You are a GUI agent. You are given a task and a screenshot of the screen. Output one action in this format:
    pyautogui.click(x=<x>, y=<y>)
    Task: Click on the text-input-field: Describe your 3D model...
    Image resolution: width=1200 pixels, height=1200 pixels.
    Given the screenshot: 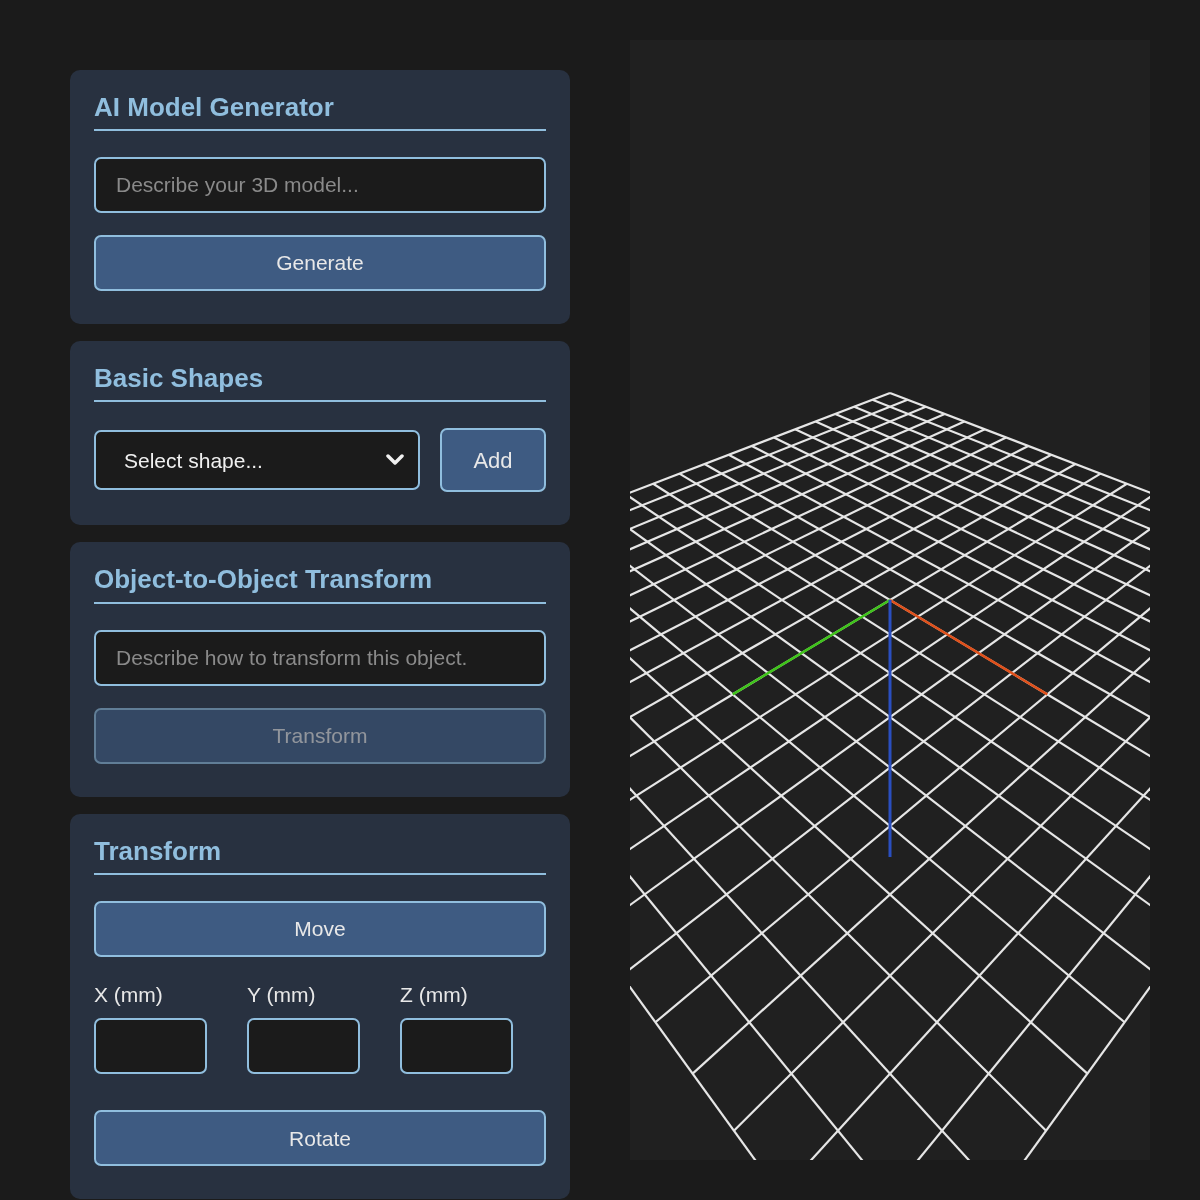 What is the action you would take?
    pyautogui.click(x=320, y=185)
    